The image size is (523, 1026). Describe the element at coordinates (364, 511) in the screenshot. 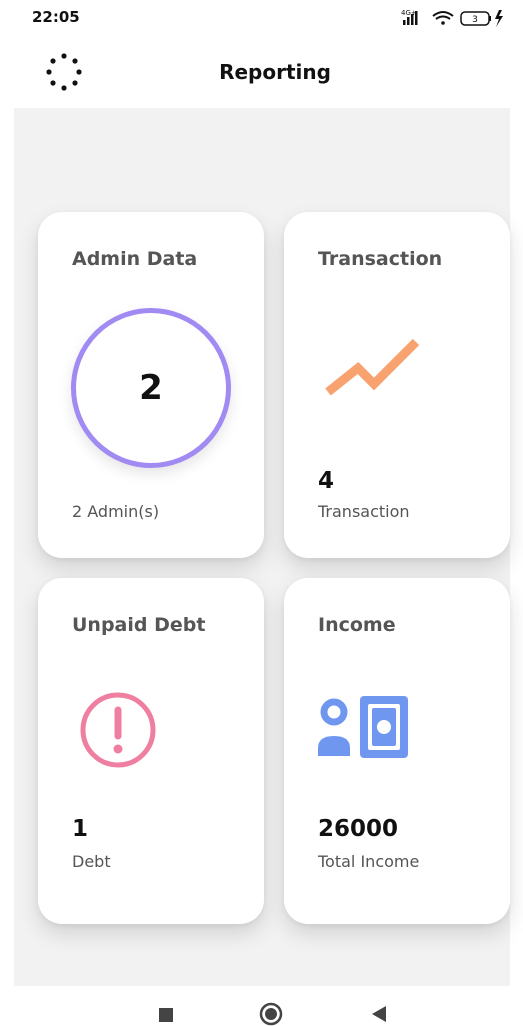

I see `card-caption: Transaction` at that location.